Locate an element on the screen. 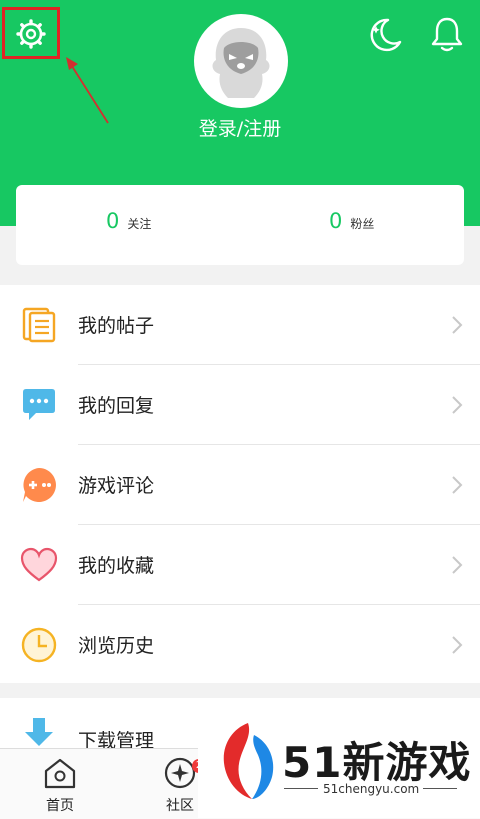  followers-count: 0 is located at coordinates (336, 221).